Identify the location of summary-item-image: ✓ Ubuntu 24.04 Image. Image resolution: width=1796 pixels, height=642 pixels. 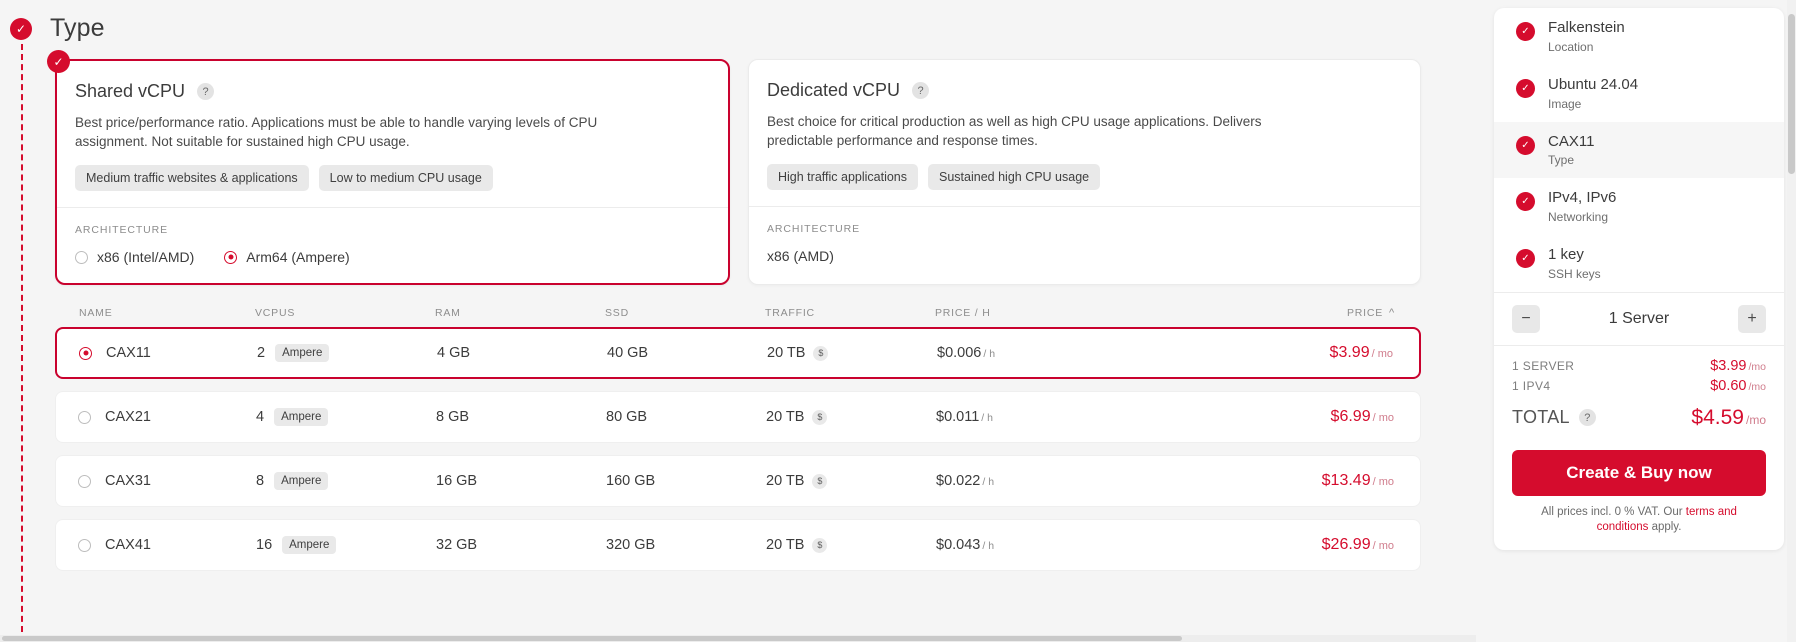
(1639, 93).